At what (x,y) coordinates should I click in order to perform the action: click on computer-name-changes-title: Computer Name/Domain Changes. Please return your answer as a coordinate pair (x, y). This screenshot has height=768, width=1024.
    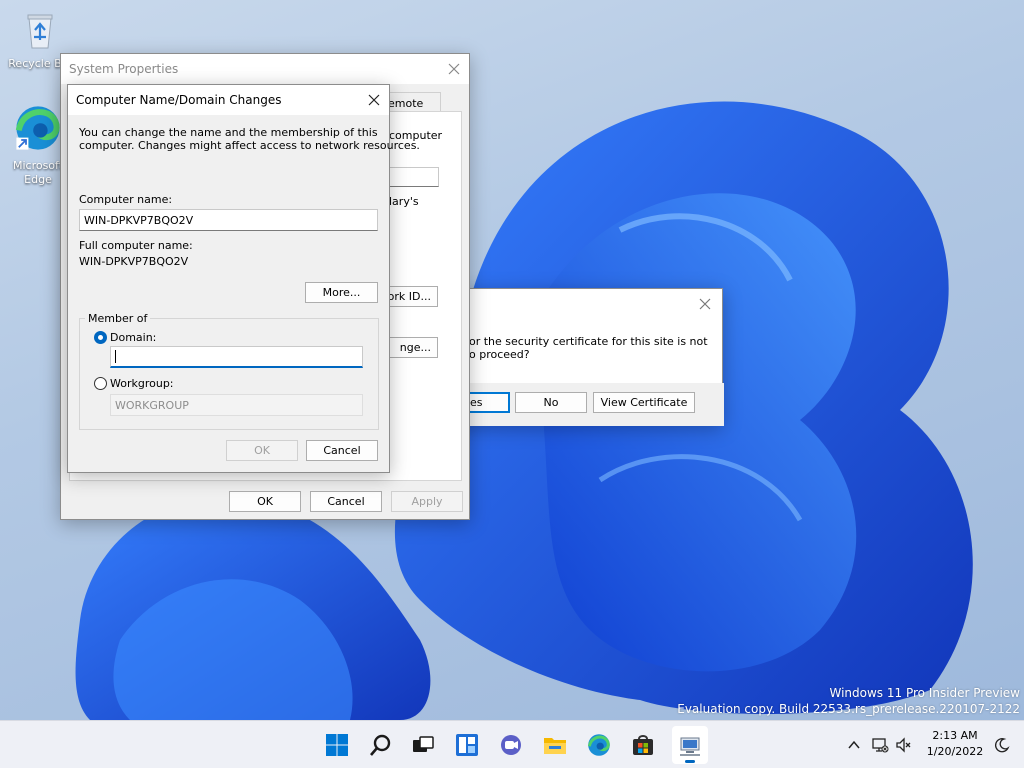
    Looking at the image, I should click on (179, 100).